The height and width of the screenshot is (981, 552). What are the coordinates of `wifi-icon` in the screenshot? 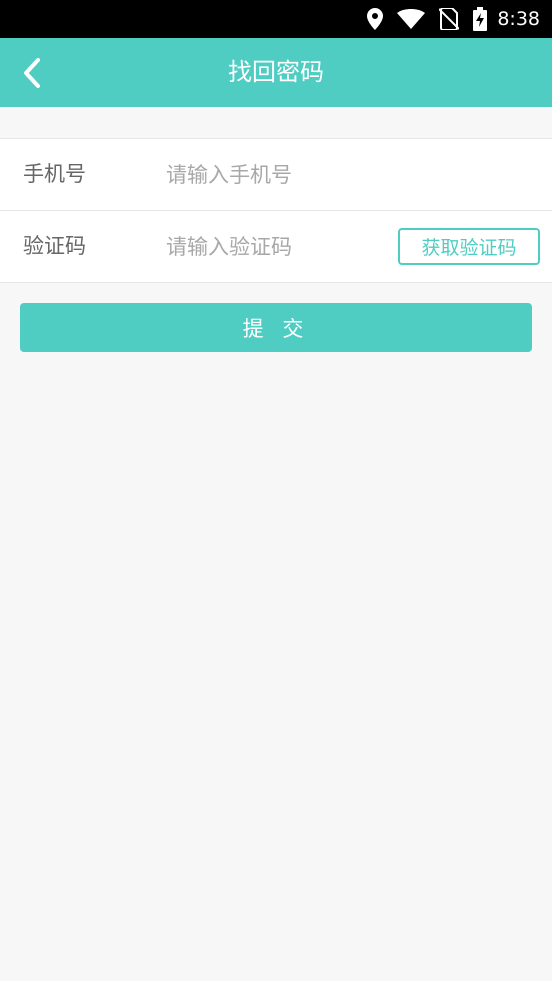 It's located at (411, 19).